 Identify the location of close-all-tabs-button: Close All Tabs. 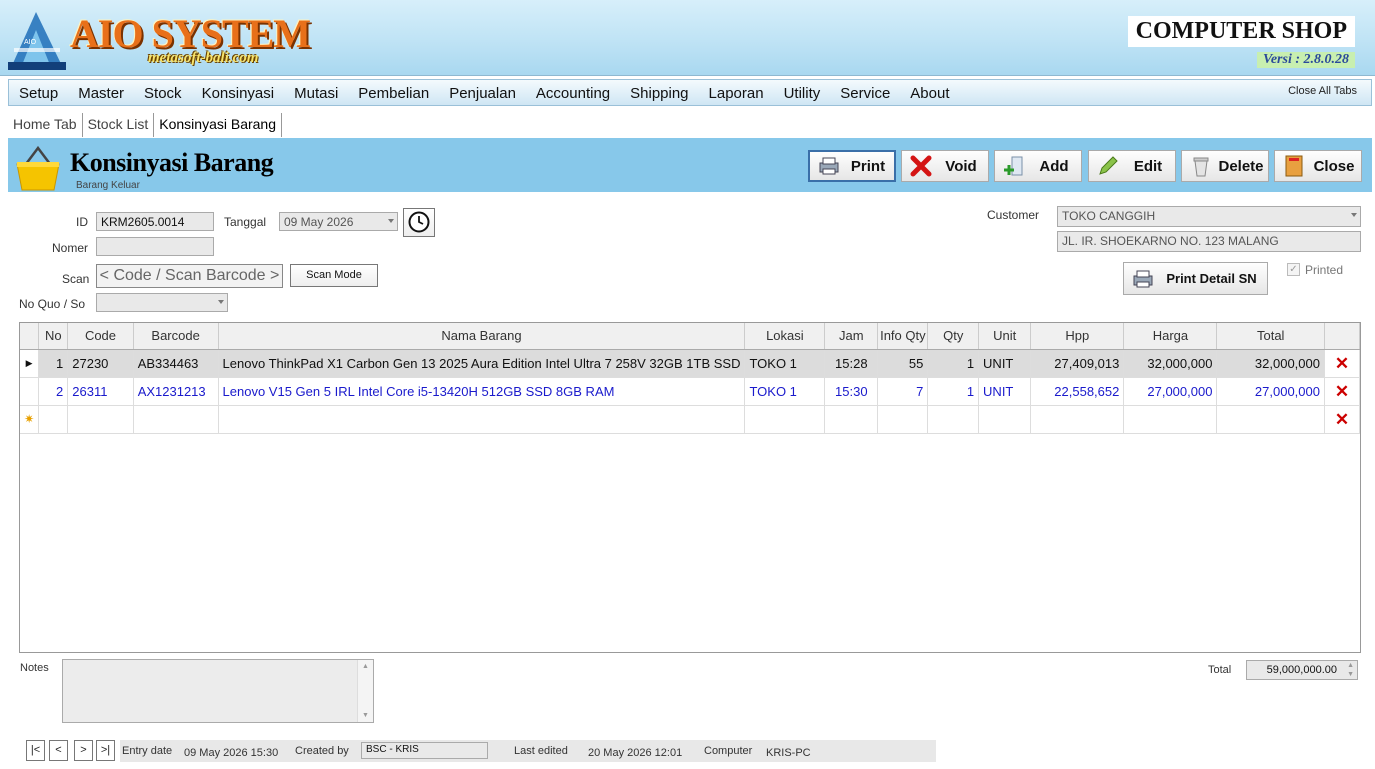
(1322, 91).